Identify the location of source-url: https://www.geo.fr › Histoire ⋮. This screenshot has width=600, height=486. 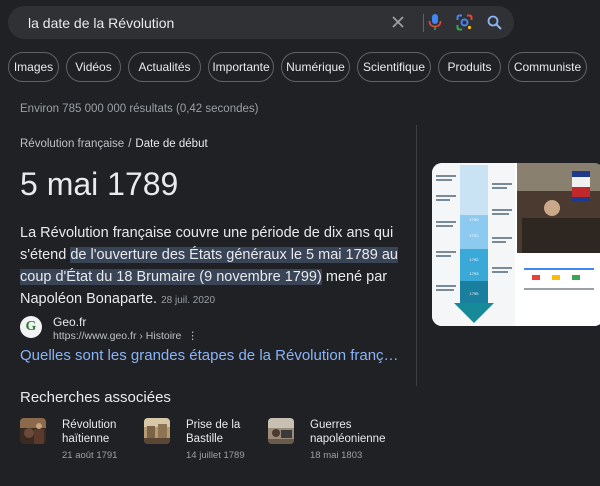
(125, 336).